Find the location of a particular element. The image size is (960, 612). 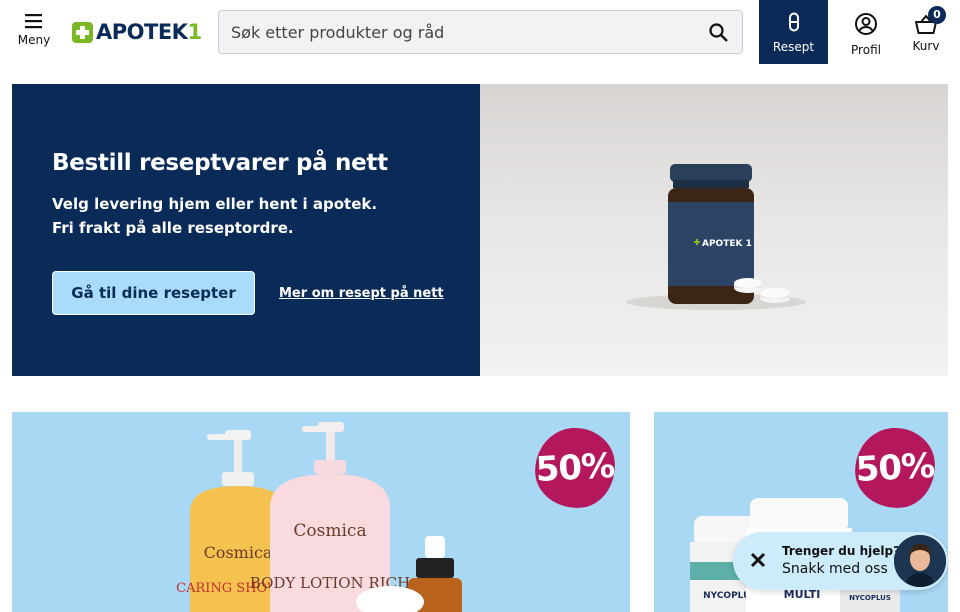

product-brand-4: NYCOPLUS is located at coordinates (870, 598).